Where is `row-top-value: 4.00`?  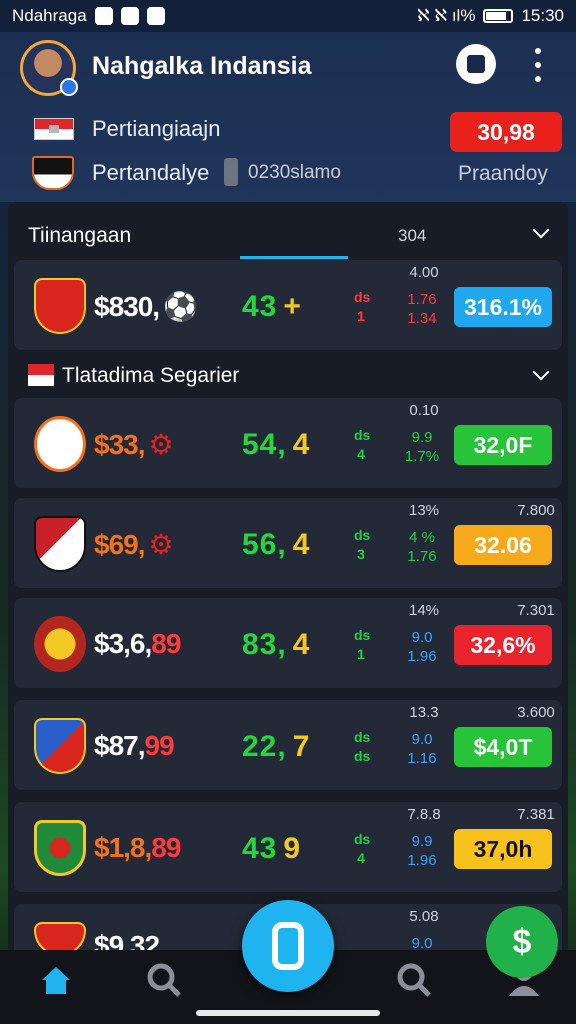 row-top-value: 4.00 is located at coordinates (424, 272).